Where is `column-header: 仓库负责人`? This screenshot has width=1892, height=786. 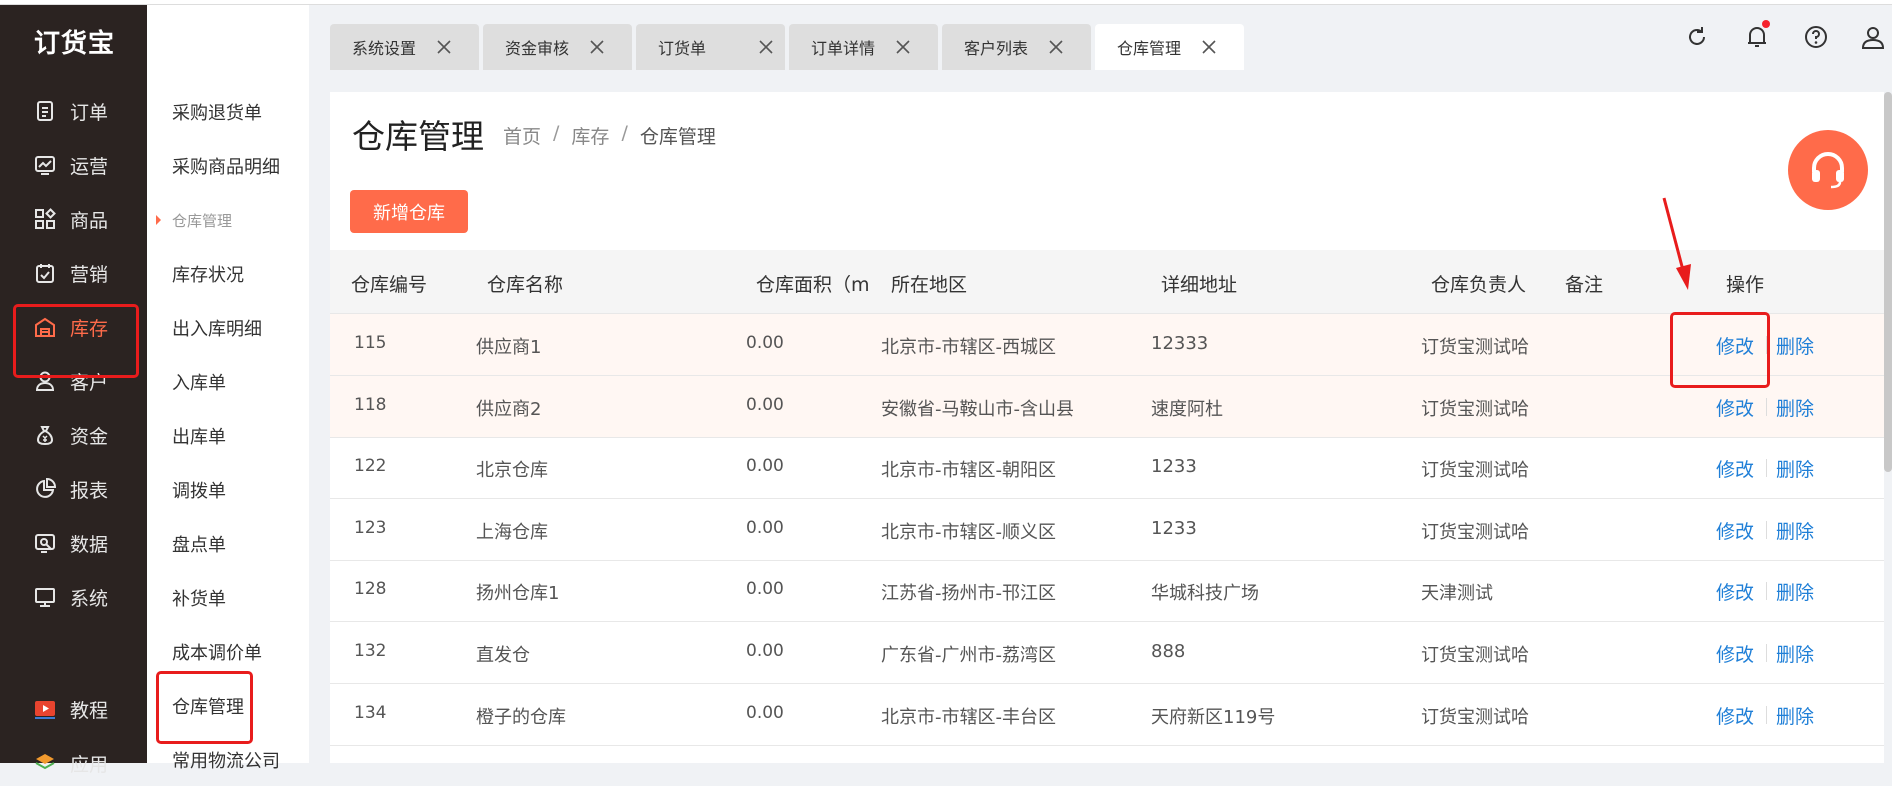 column-header: 仓库负责人 is located at coordinates (1479, 285).